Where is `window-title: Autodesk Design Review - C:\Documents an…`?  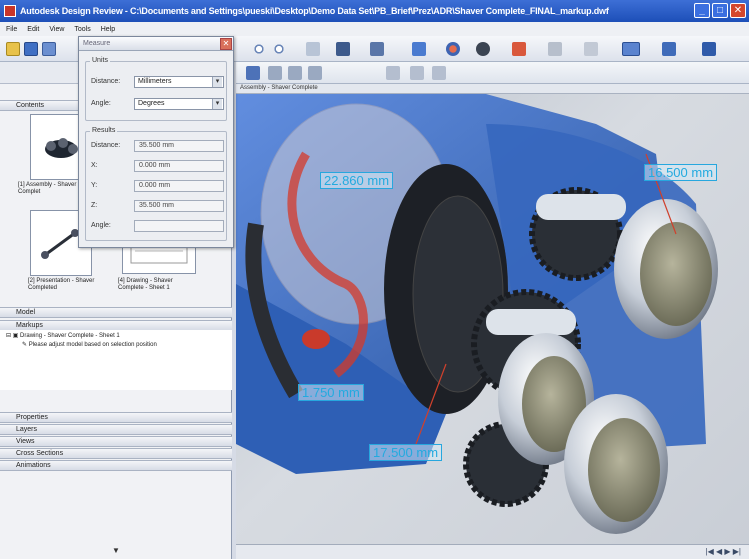
window-title: Autodesk Design Review - C:\Documents an… is located at coordinates (314, 11).